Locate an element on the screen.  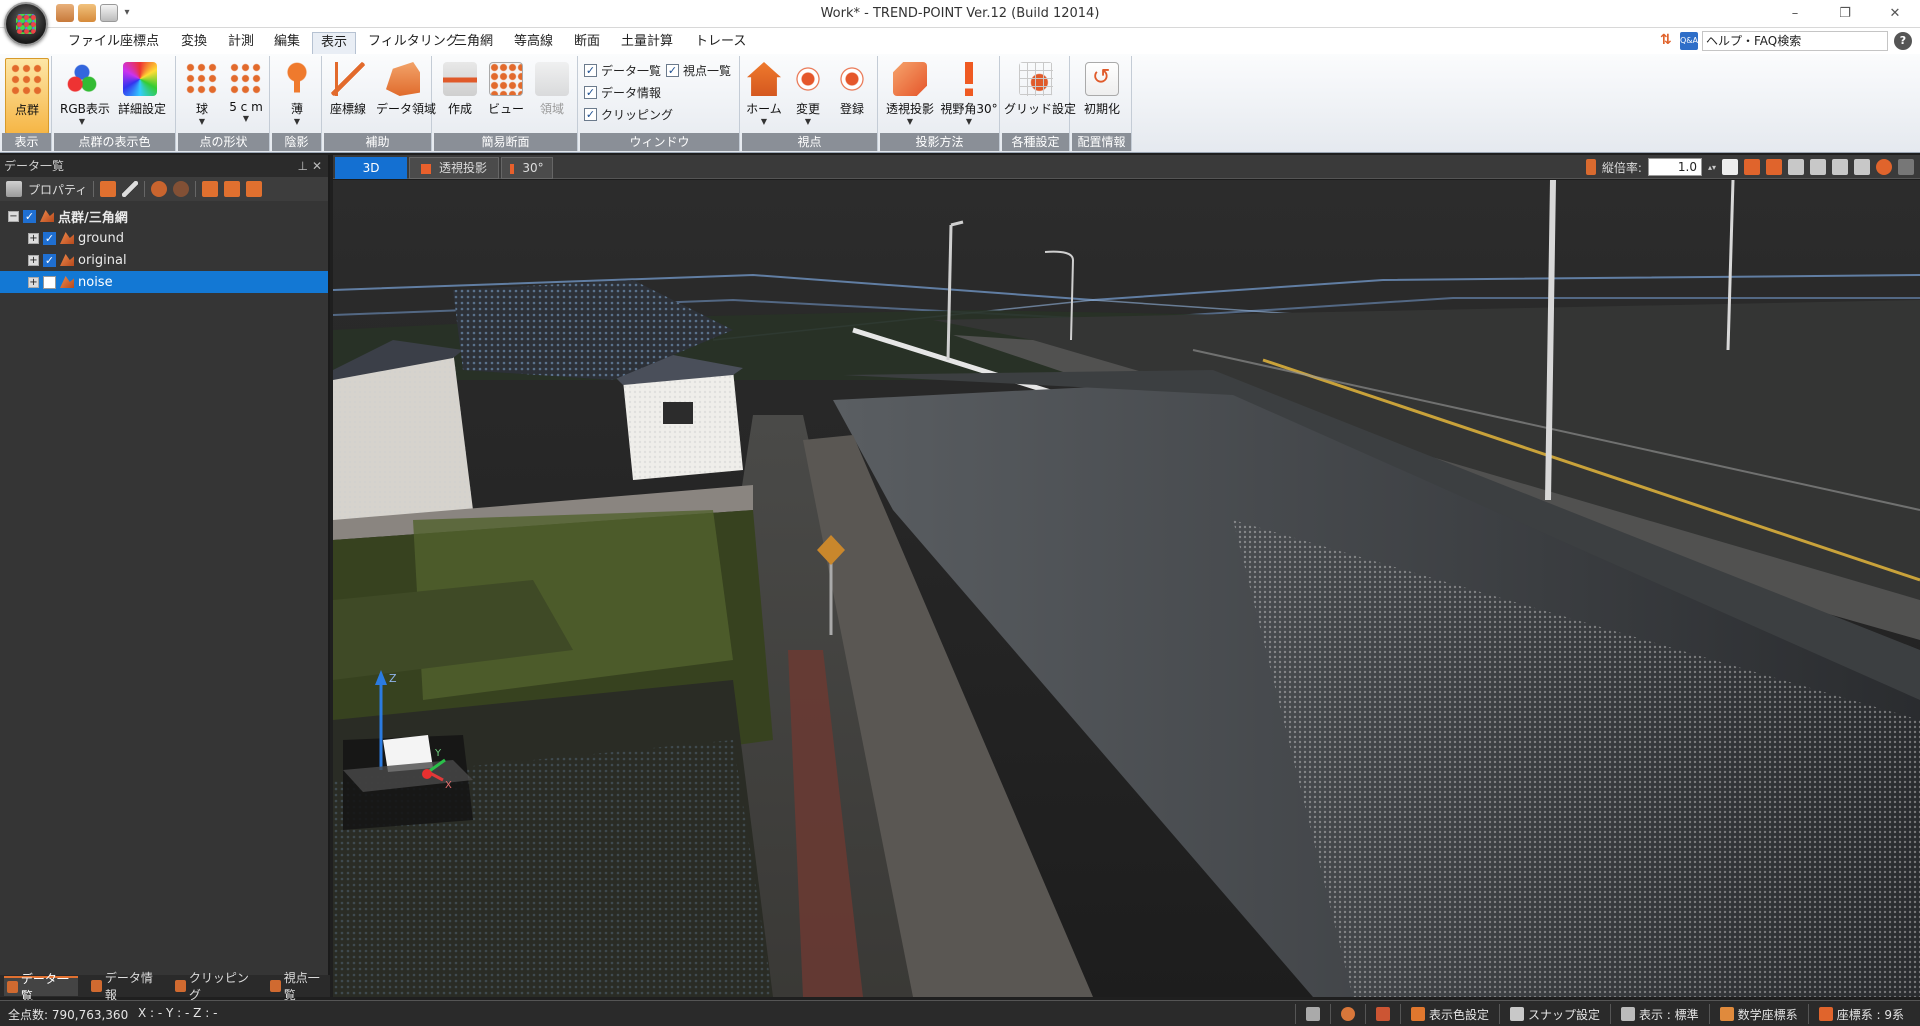
maximize-button: ❐ is located at coordinates (1845, 14).